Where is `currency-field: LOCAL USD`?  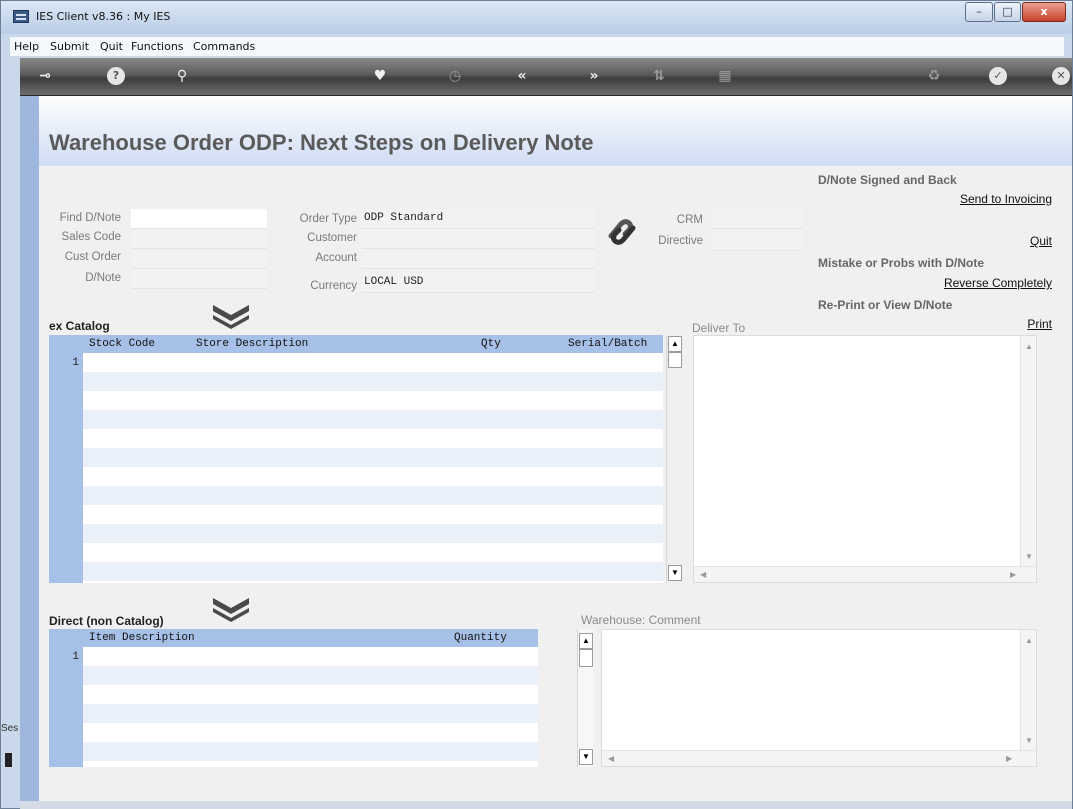 currency-field: LOCAL USD is located at coordinates (478, 283).